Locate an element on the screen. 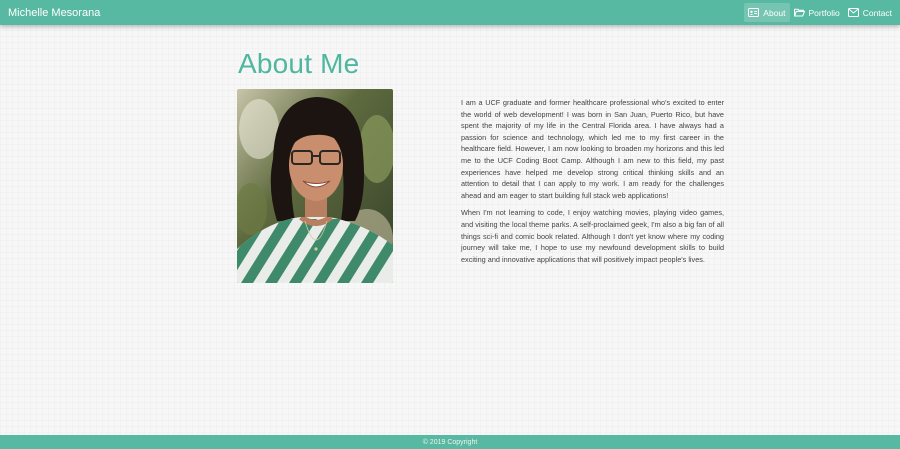 The height and width of the screenshot is (449, 900). nav-link-portfolio: Portfolio is located at coordinates (817, 12).